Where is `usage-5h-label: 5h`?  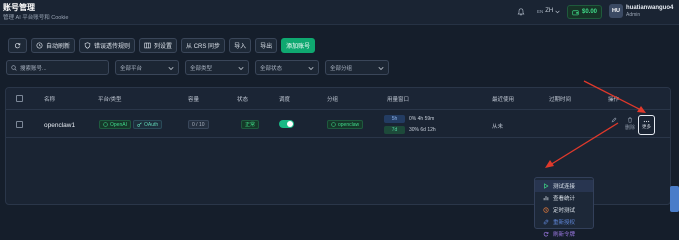 usage-5h-label: 5h is located at coordinates (394, 119).